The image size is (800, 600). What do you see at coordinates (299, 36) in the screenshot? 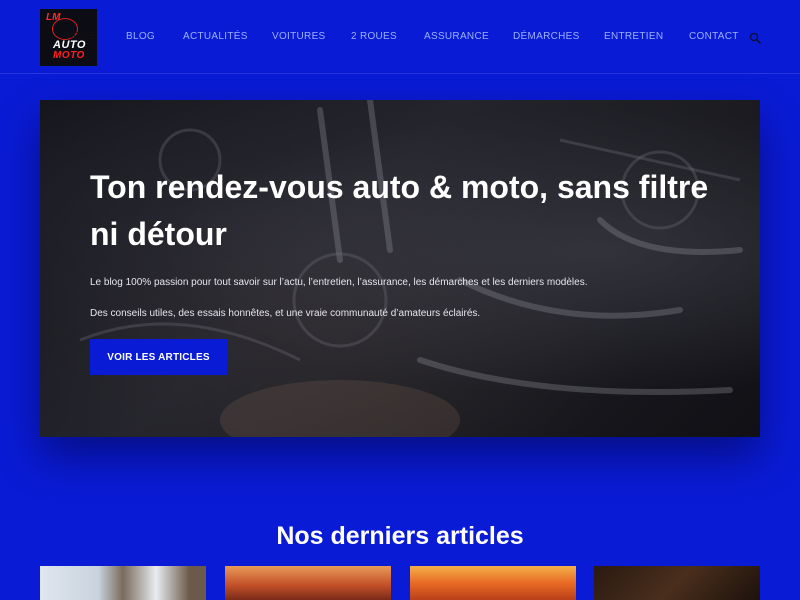
I see `nav-item-voitures: VOITURES` at bounding box center [299, 36].